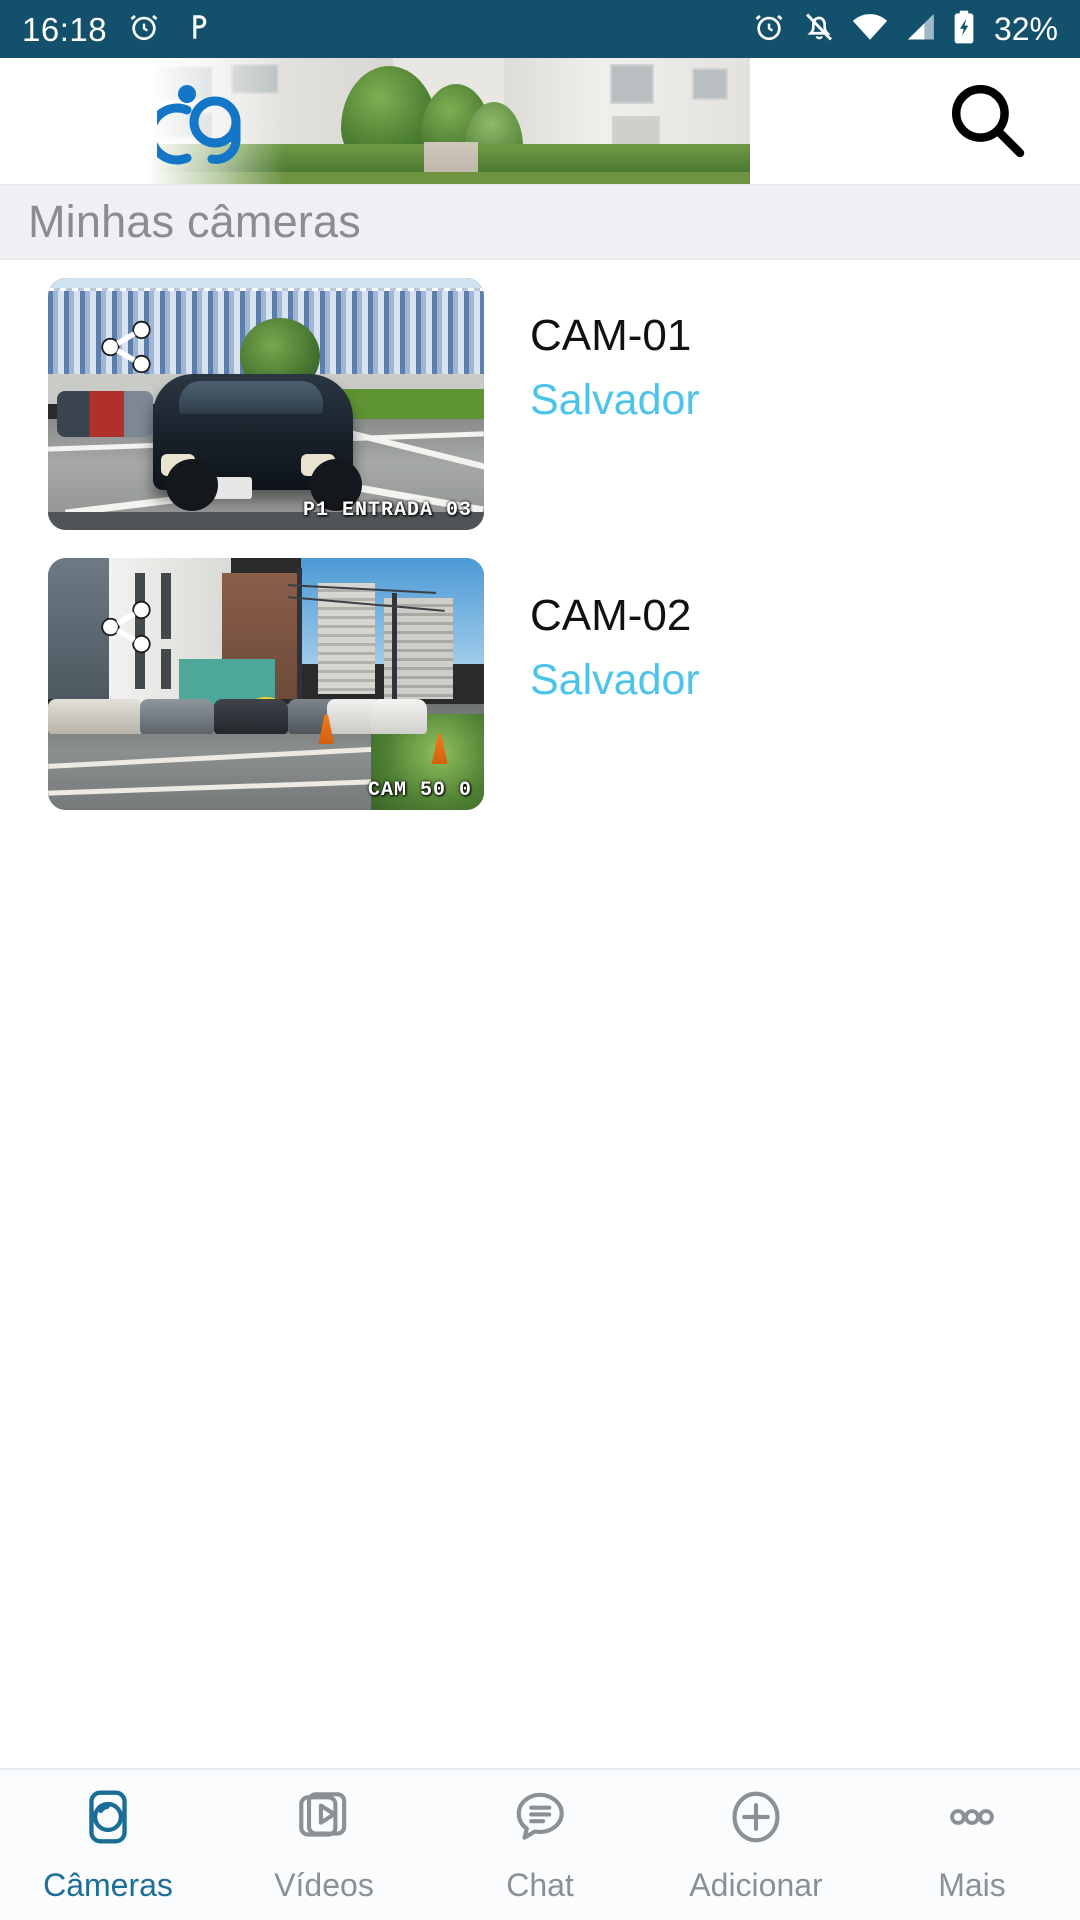 This screenshot has height=1920, width=1080. What do you see at coordinates (540, 1819) in the screenshot?
I see `chat-bubble-icon` at bounding box center [540, 1819].